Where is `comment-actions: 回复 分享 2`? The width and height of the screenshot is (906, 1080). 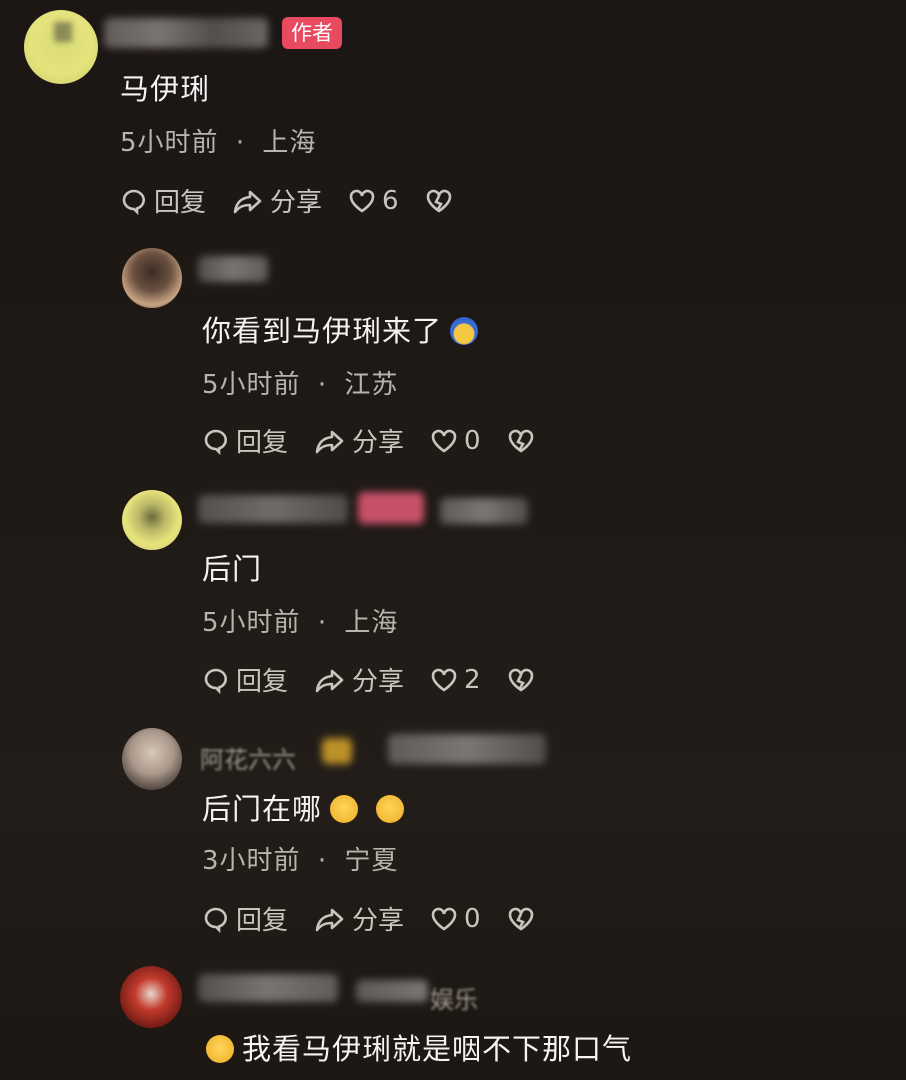
comment-actions: 回复 分享 2 is located at coordinates (384, 679).